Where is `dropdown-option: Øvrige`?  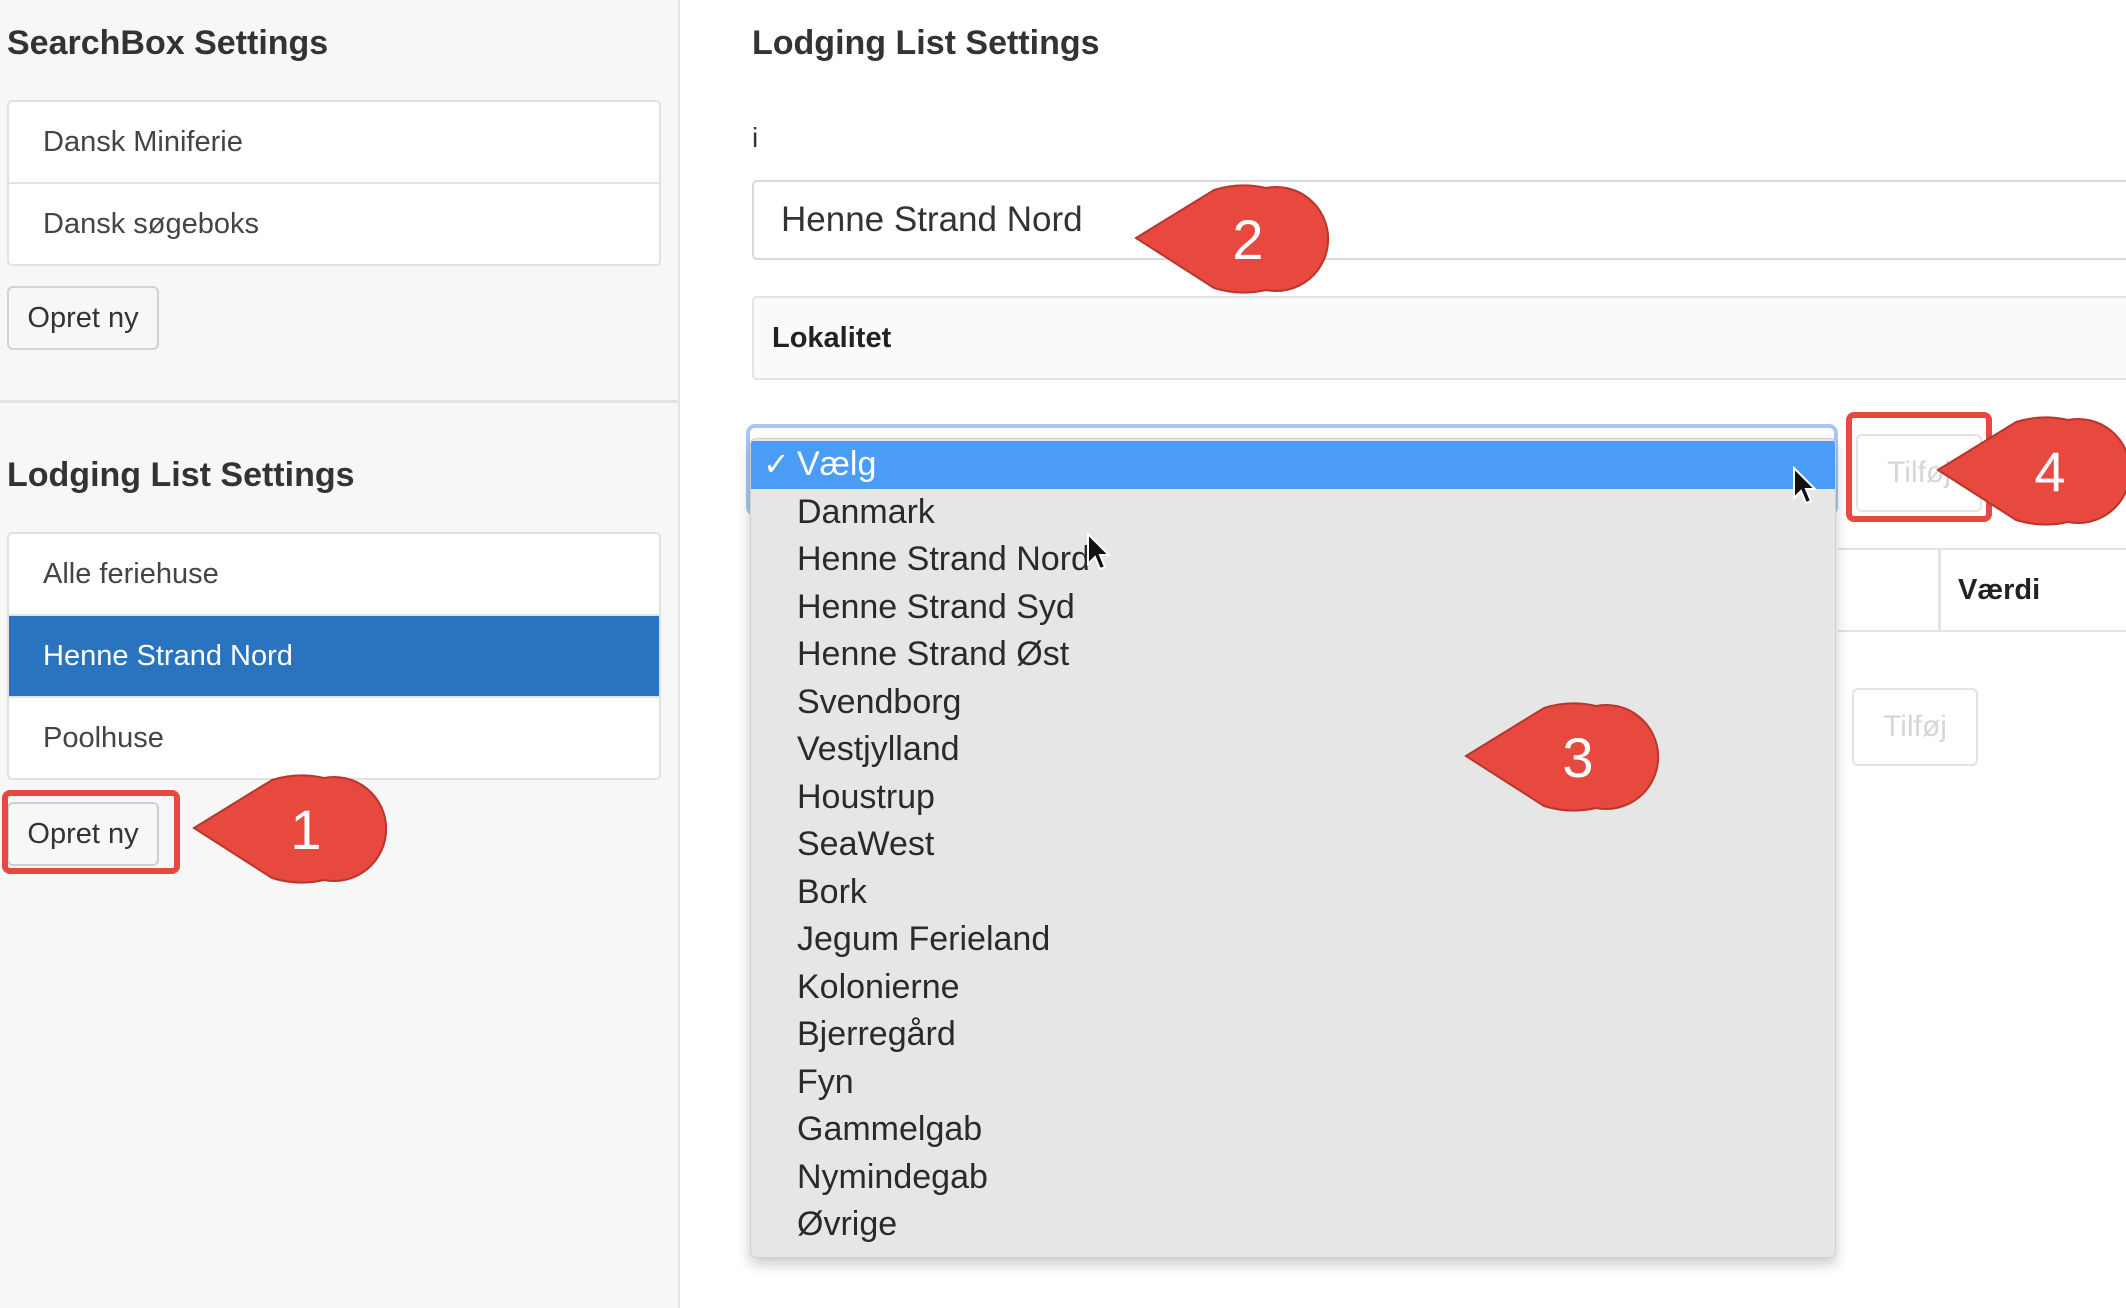 dropdown-option: Øvrige is located at coordinates (1293, 1225).